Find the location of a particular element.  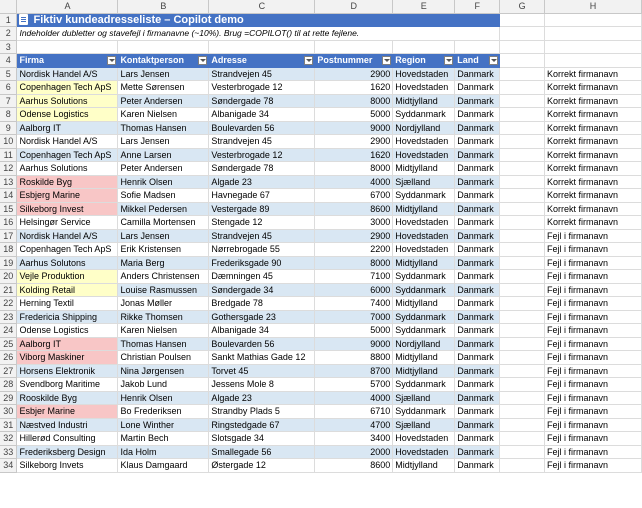

cell-firma: Horsens Elektronik is located at coordinates (67, 371).